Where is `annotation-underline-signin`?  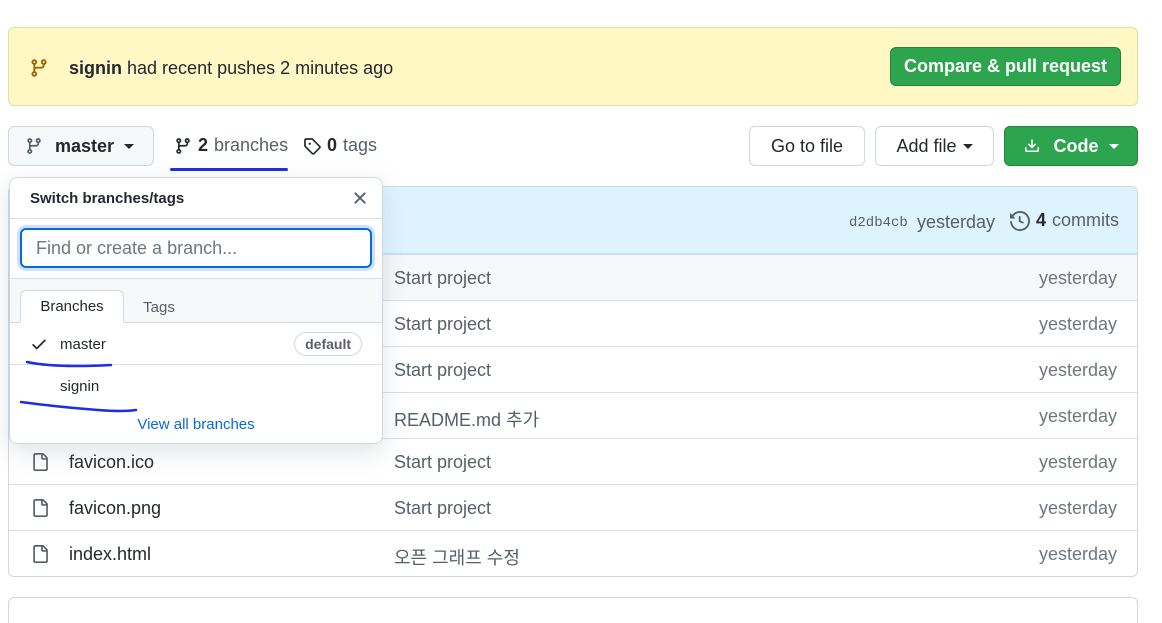
annotation-underline-signin is located at coordinates (78, 406).